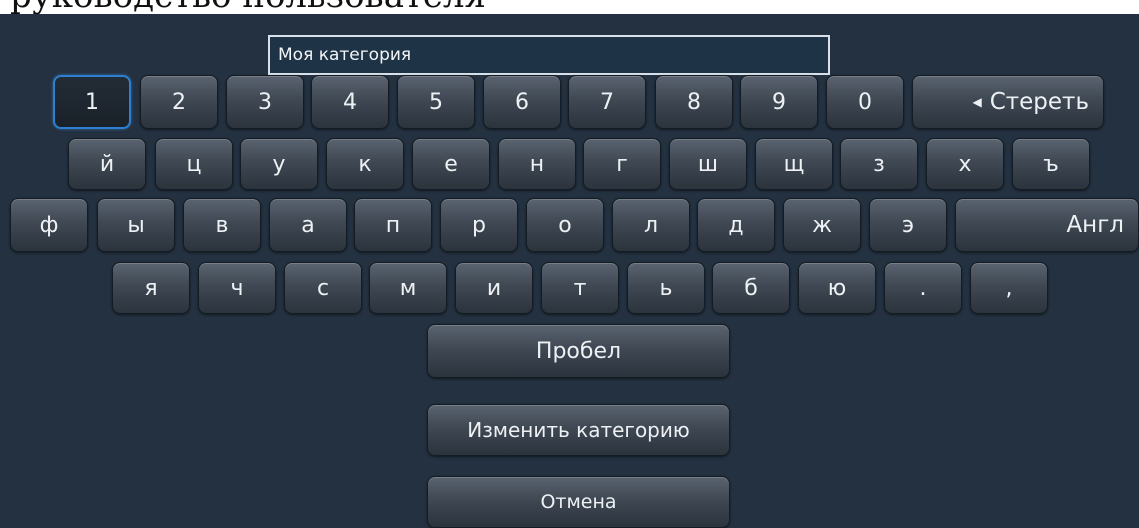 This screenshot has height=528, width=1139. I want to click on key-е: е, so click(451, 164).